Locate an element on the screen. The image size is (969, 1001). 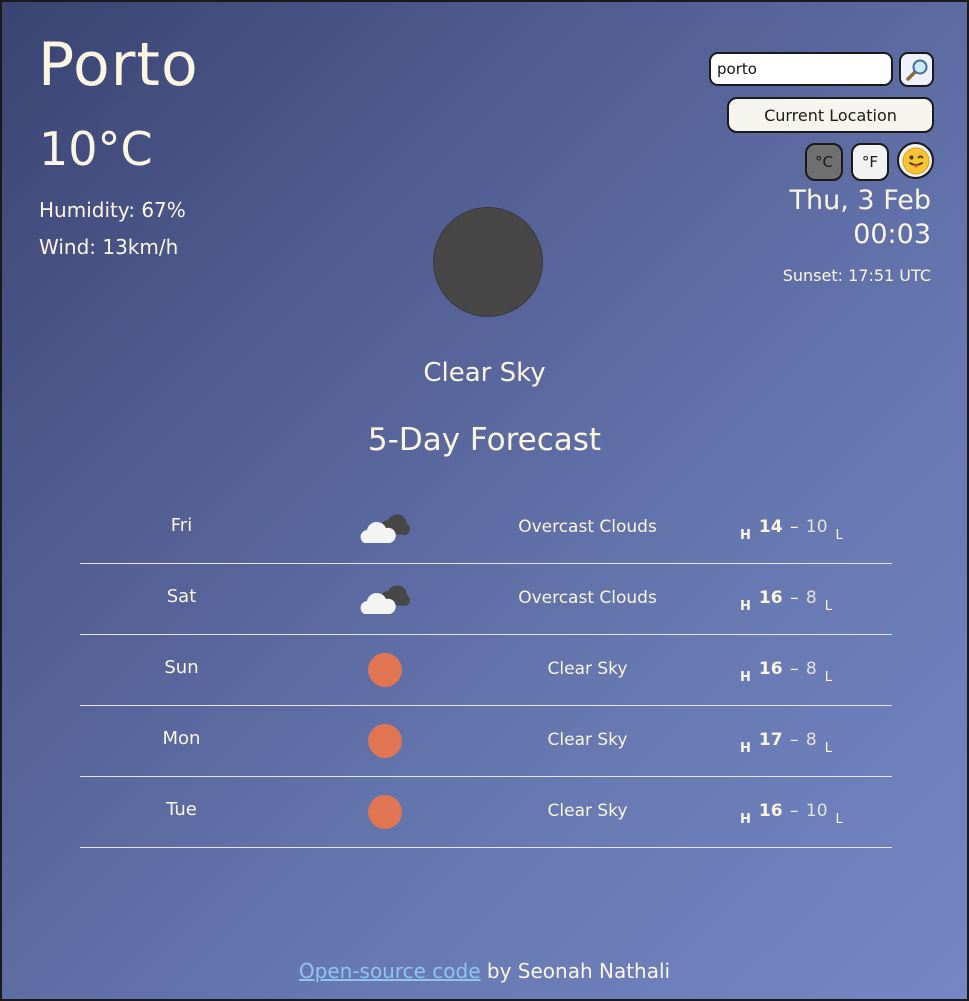
theme-toggle-button is located at coordinates (915, 160).